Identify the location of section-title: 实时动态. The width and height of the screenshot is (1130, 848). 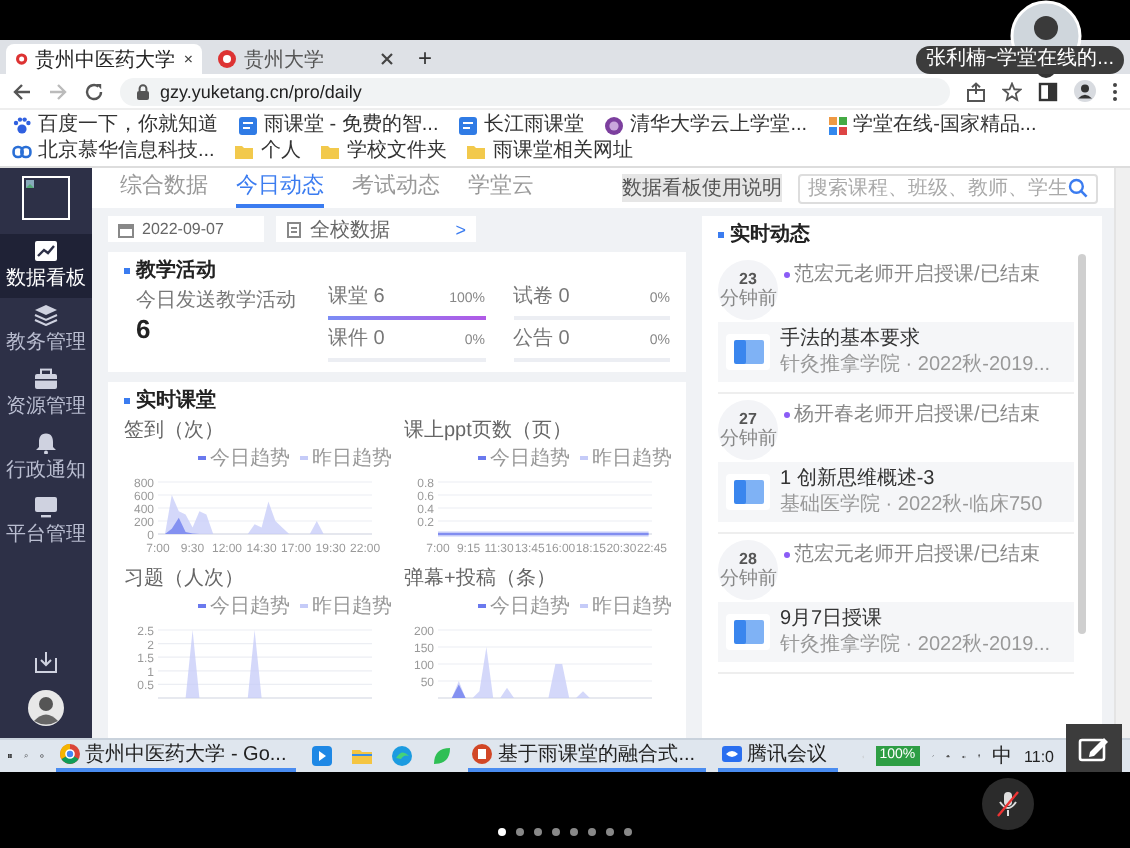
(902, 235).